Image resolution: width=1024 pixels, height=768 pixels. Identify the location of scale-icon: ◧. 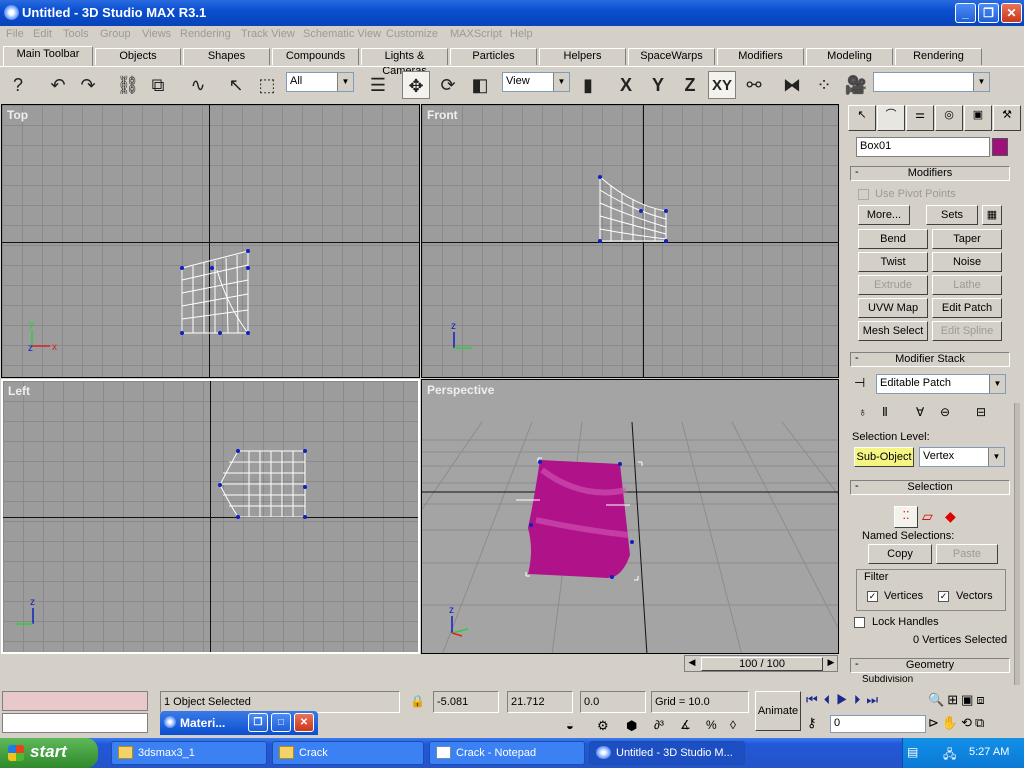
(480, 85).